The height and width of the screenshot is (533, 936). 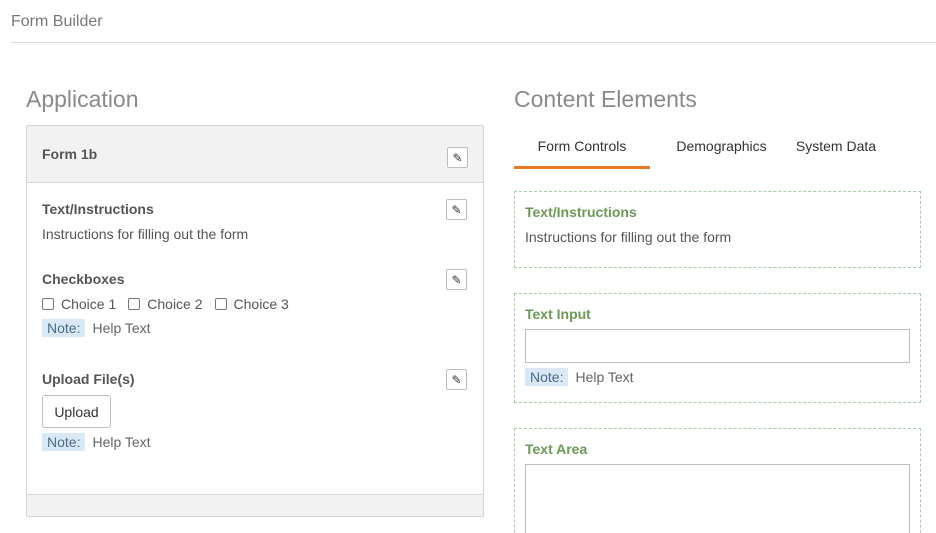 I want to click on content-tabs: Form Controls Demographics System Data, so click(x=696, y=151).